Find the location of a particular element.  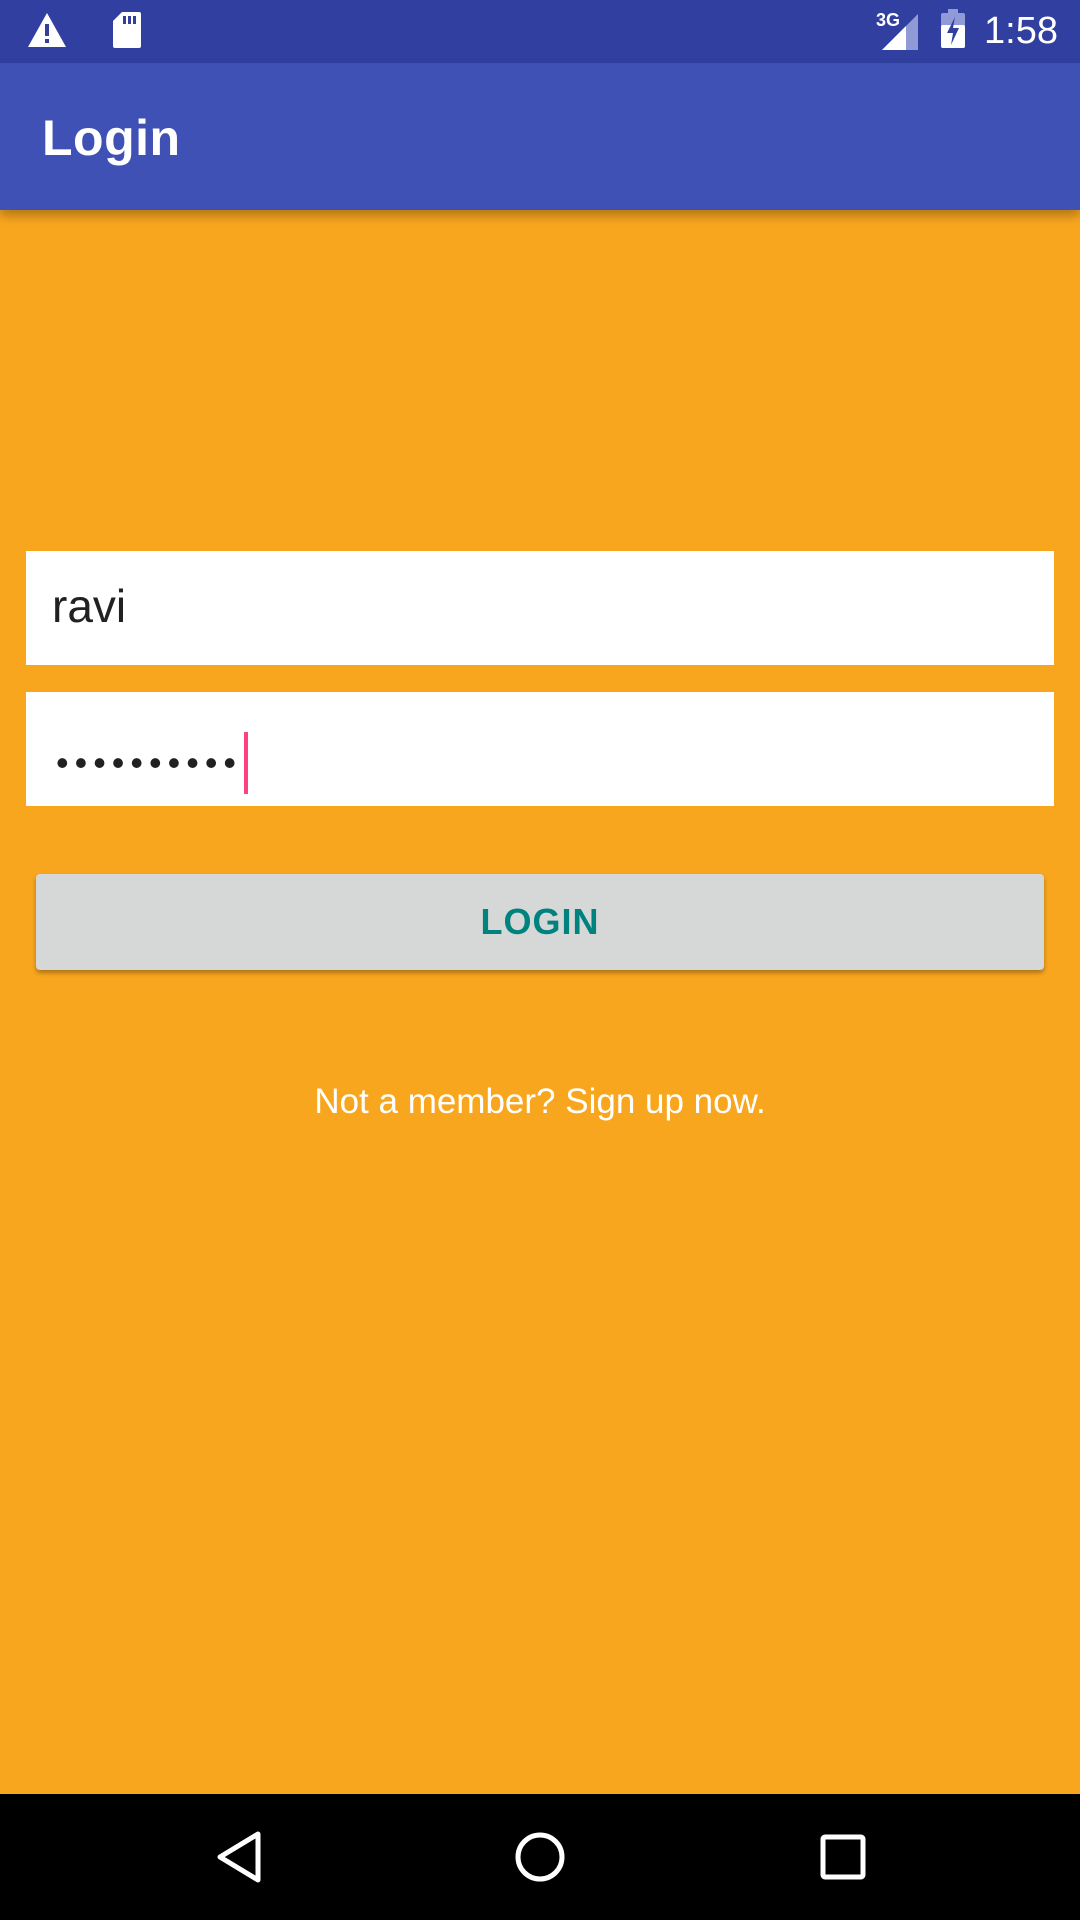

back-icon is located at coordinates (239, 1857).